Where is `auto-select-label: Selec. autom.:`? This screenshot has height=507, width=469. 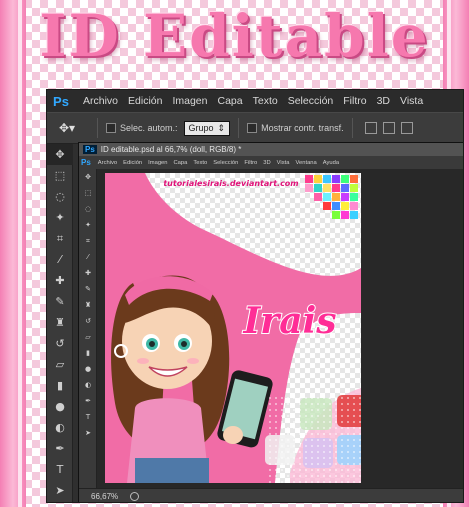 auto-select-label: Selec. autom.: is located at coordinates (149, 128).